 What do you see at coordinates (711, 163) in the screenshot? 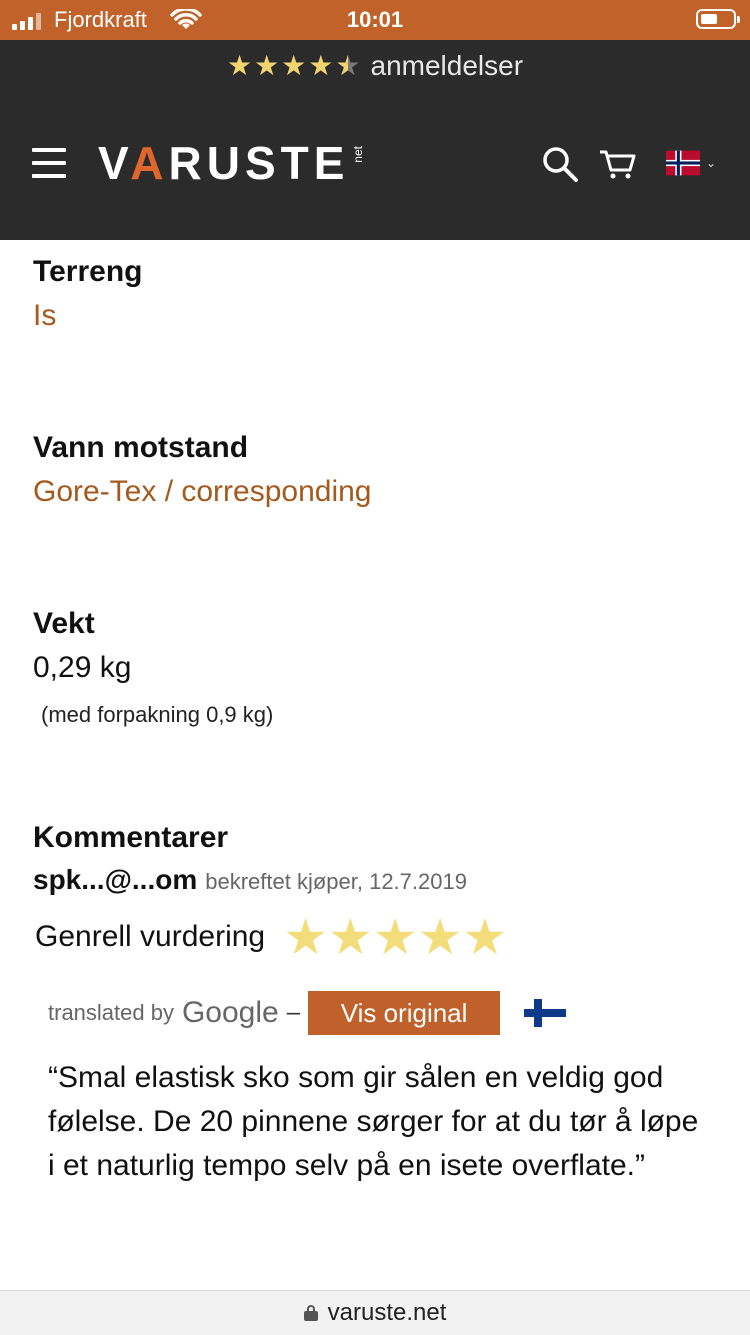
I see `chevron-down-icon: ⌄` at bounding box center [711, 163].